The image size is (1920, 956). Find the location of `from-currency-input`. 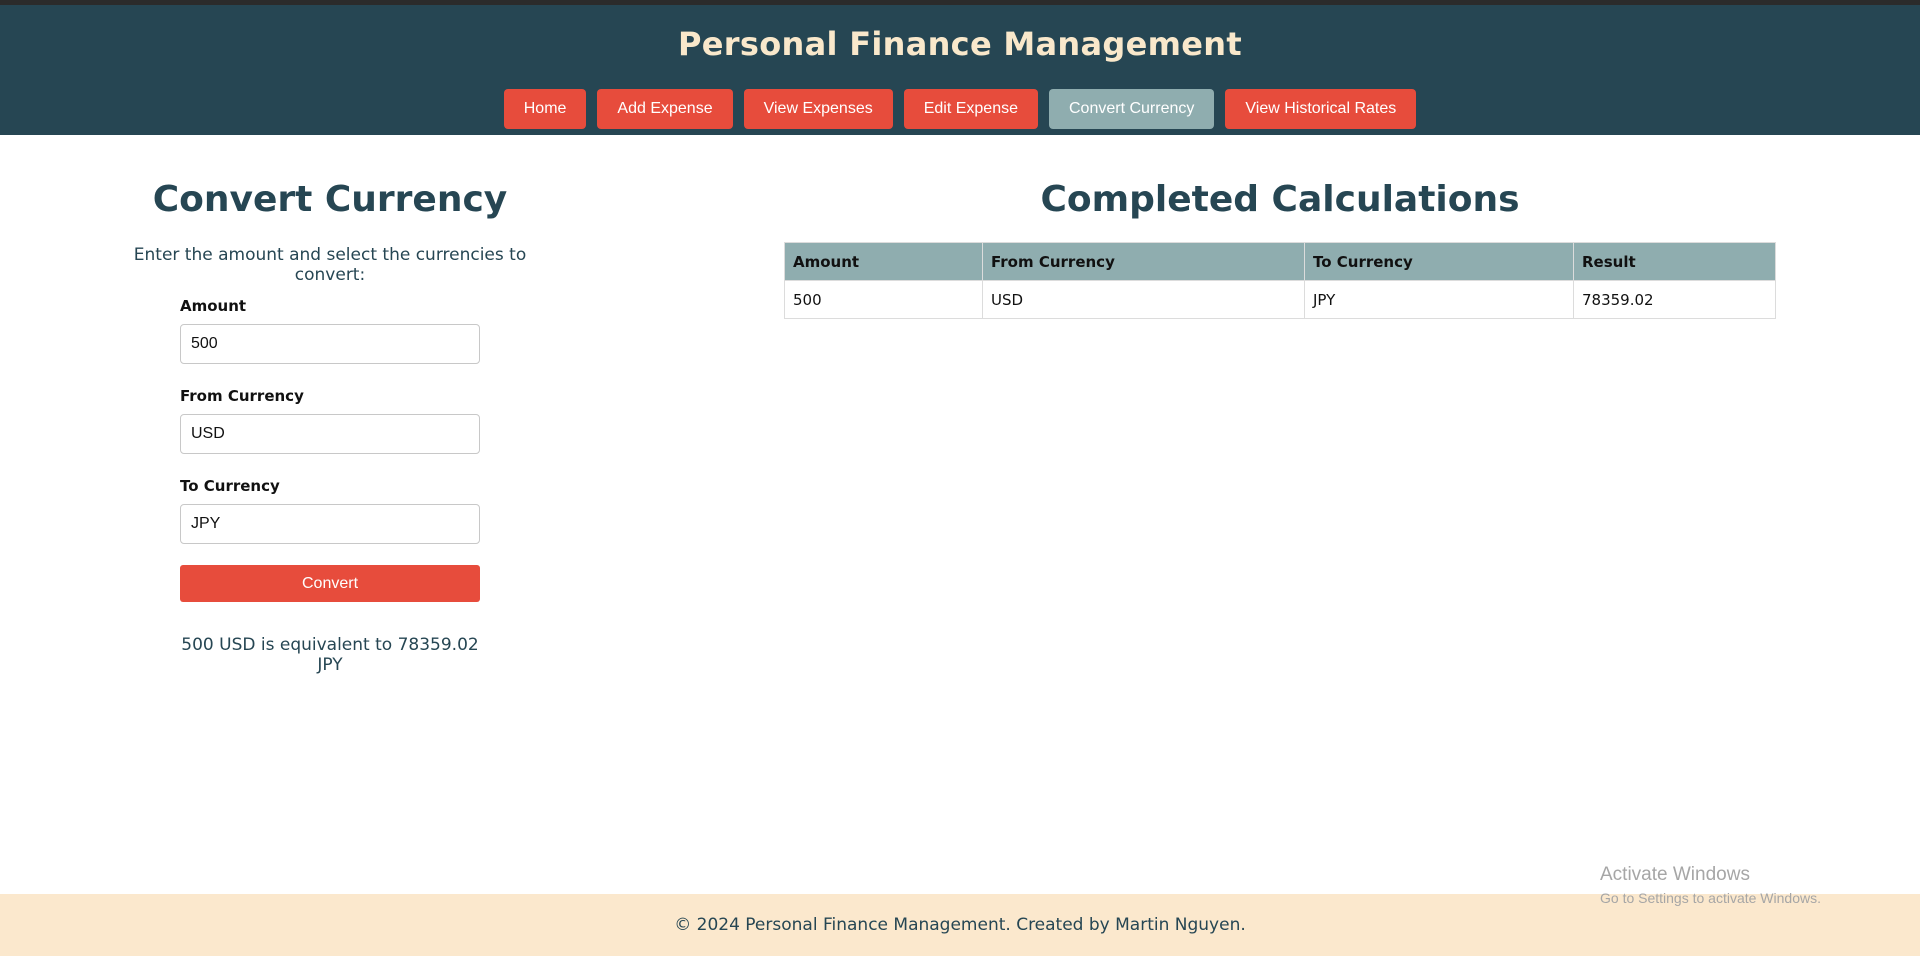

from-currency-input is located at coordinates (330, 434).